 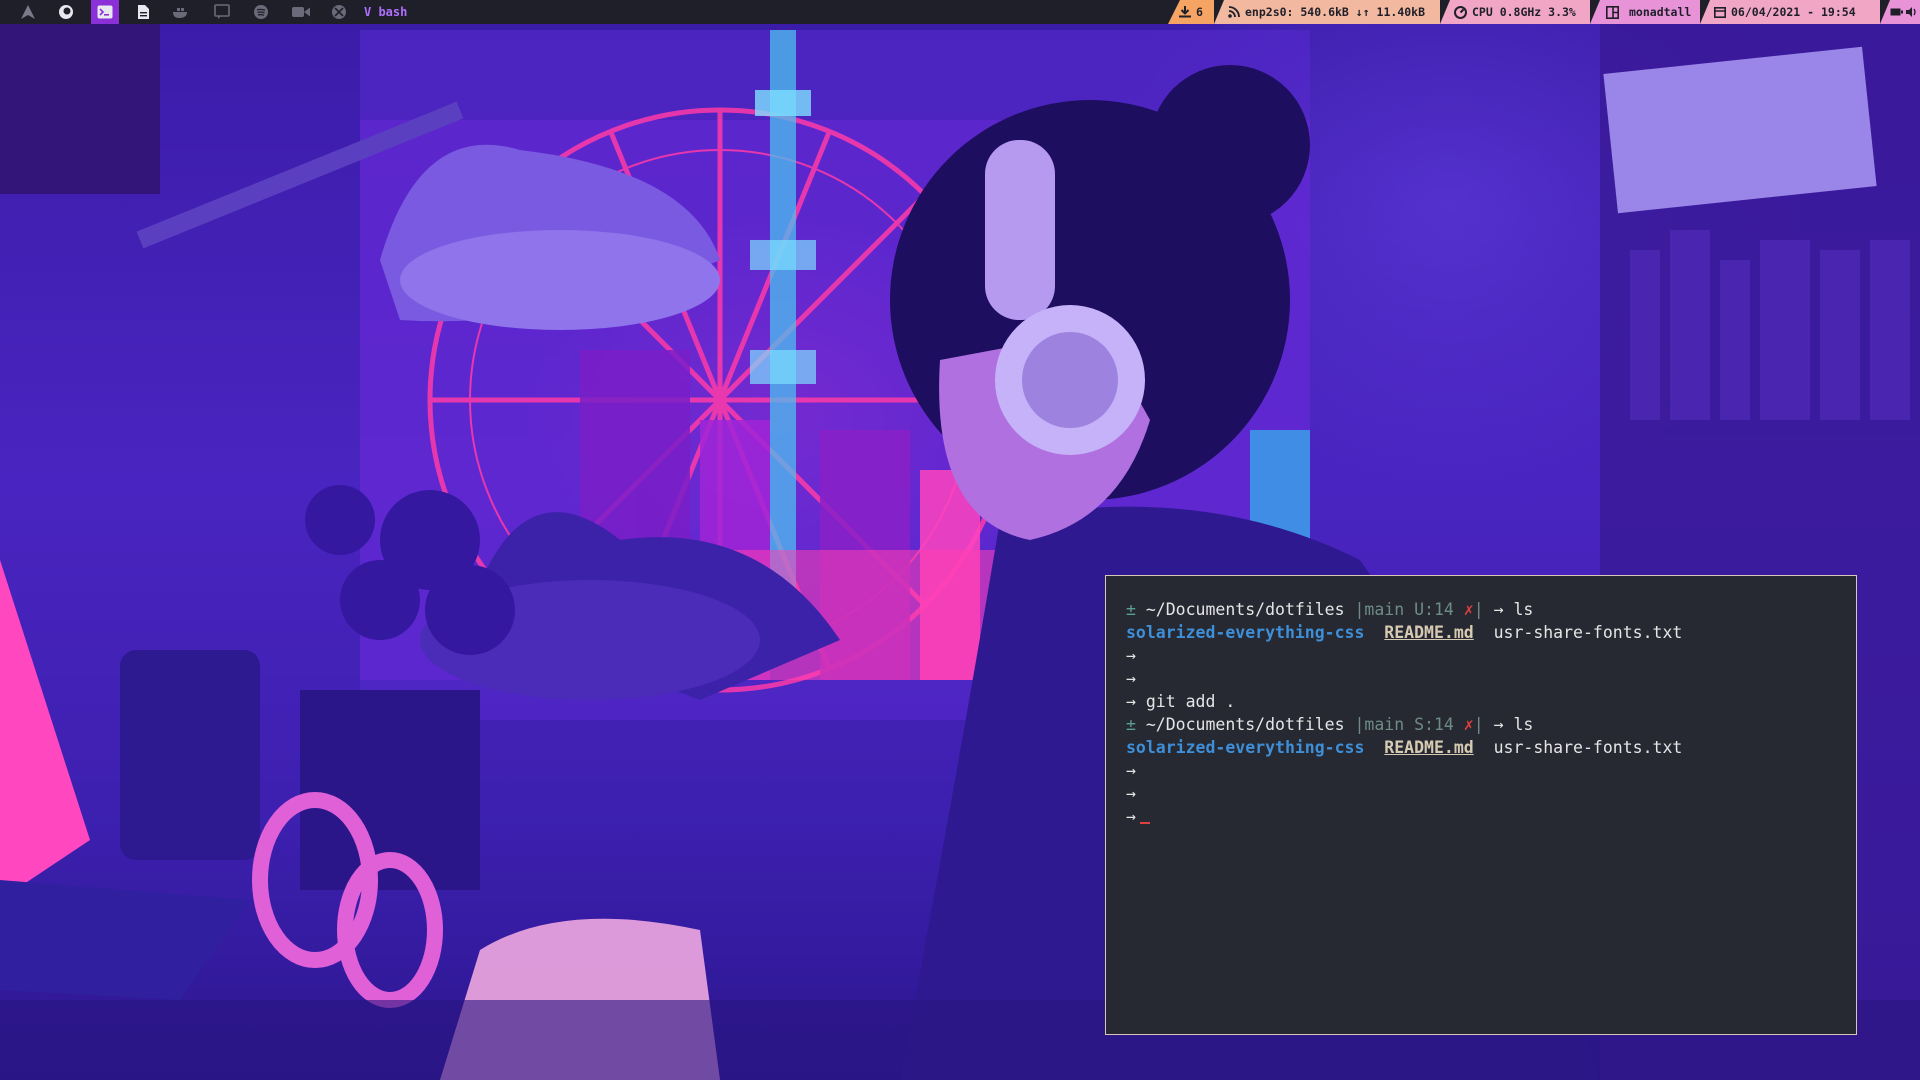 I want to click on cpu-text: CPU 0.8GHz 3.3%, so click(x=1524, y=12).